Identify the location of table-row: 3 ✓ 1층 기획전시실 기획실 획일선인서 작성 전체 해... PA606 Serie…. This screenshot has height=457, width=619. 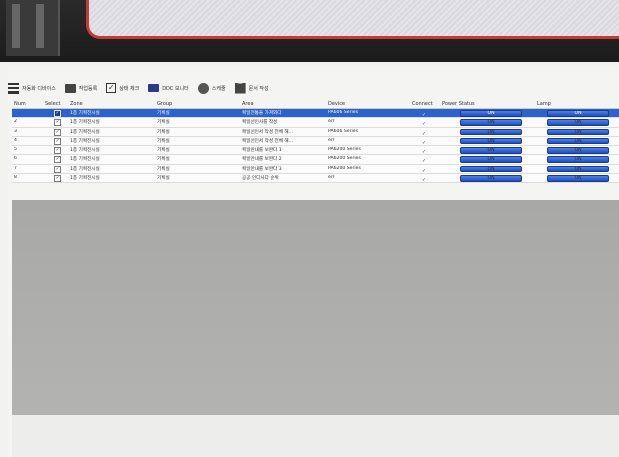
(315, 132).